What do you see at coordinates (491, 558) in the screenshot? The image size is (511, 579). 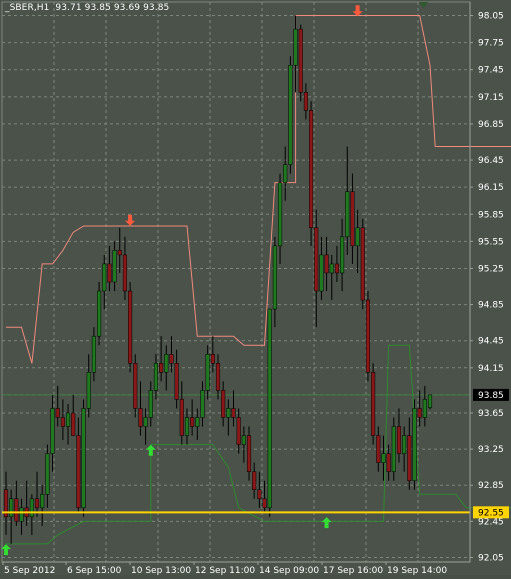 I see `y-tick-label: 92.05` at bounding box center [491, 558].